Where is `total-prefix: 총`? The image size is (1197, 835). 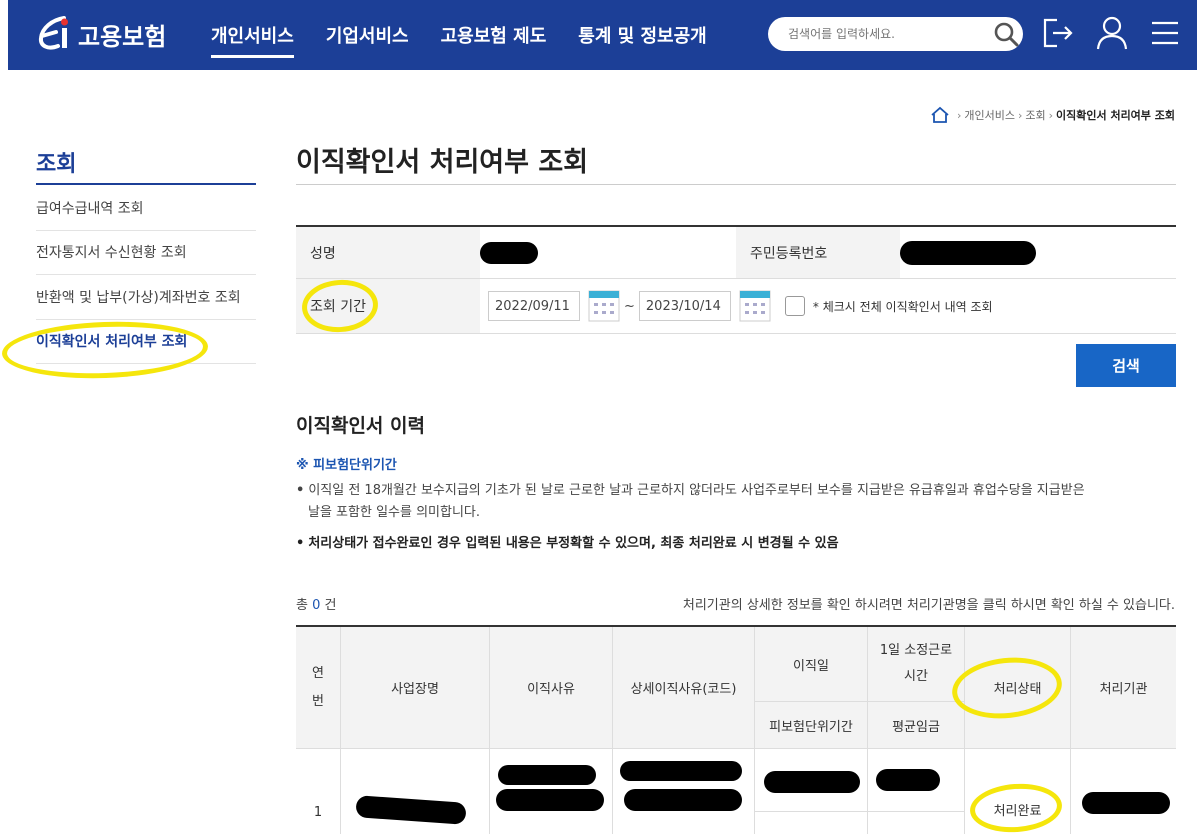
total-prefix: 총 is located at coordinates (302, 605).